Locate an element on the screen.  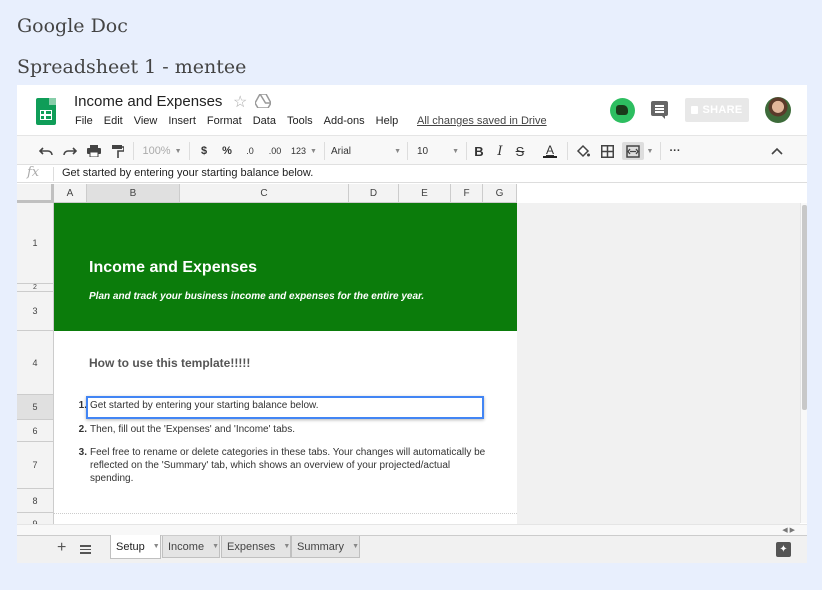
decrease-decimal-button: .0 is located at coordinates (250, 151).